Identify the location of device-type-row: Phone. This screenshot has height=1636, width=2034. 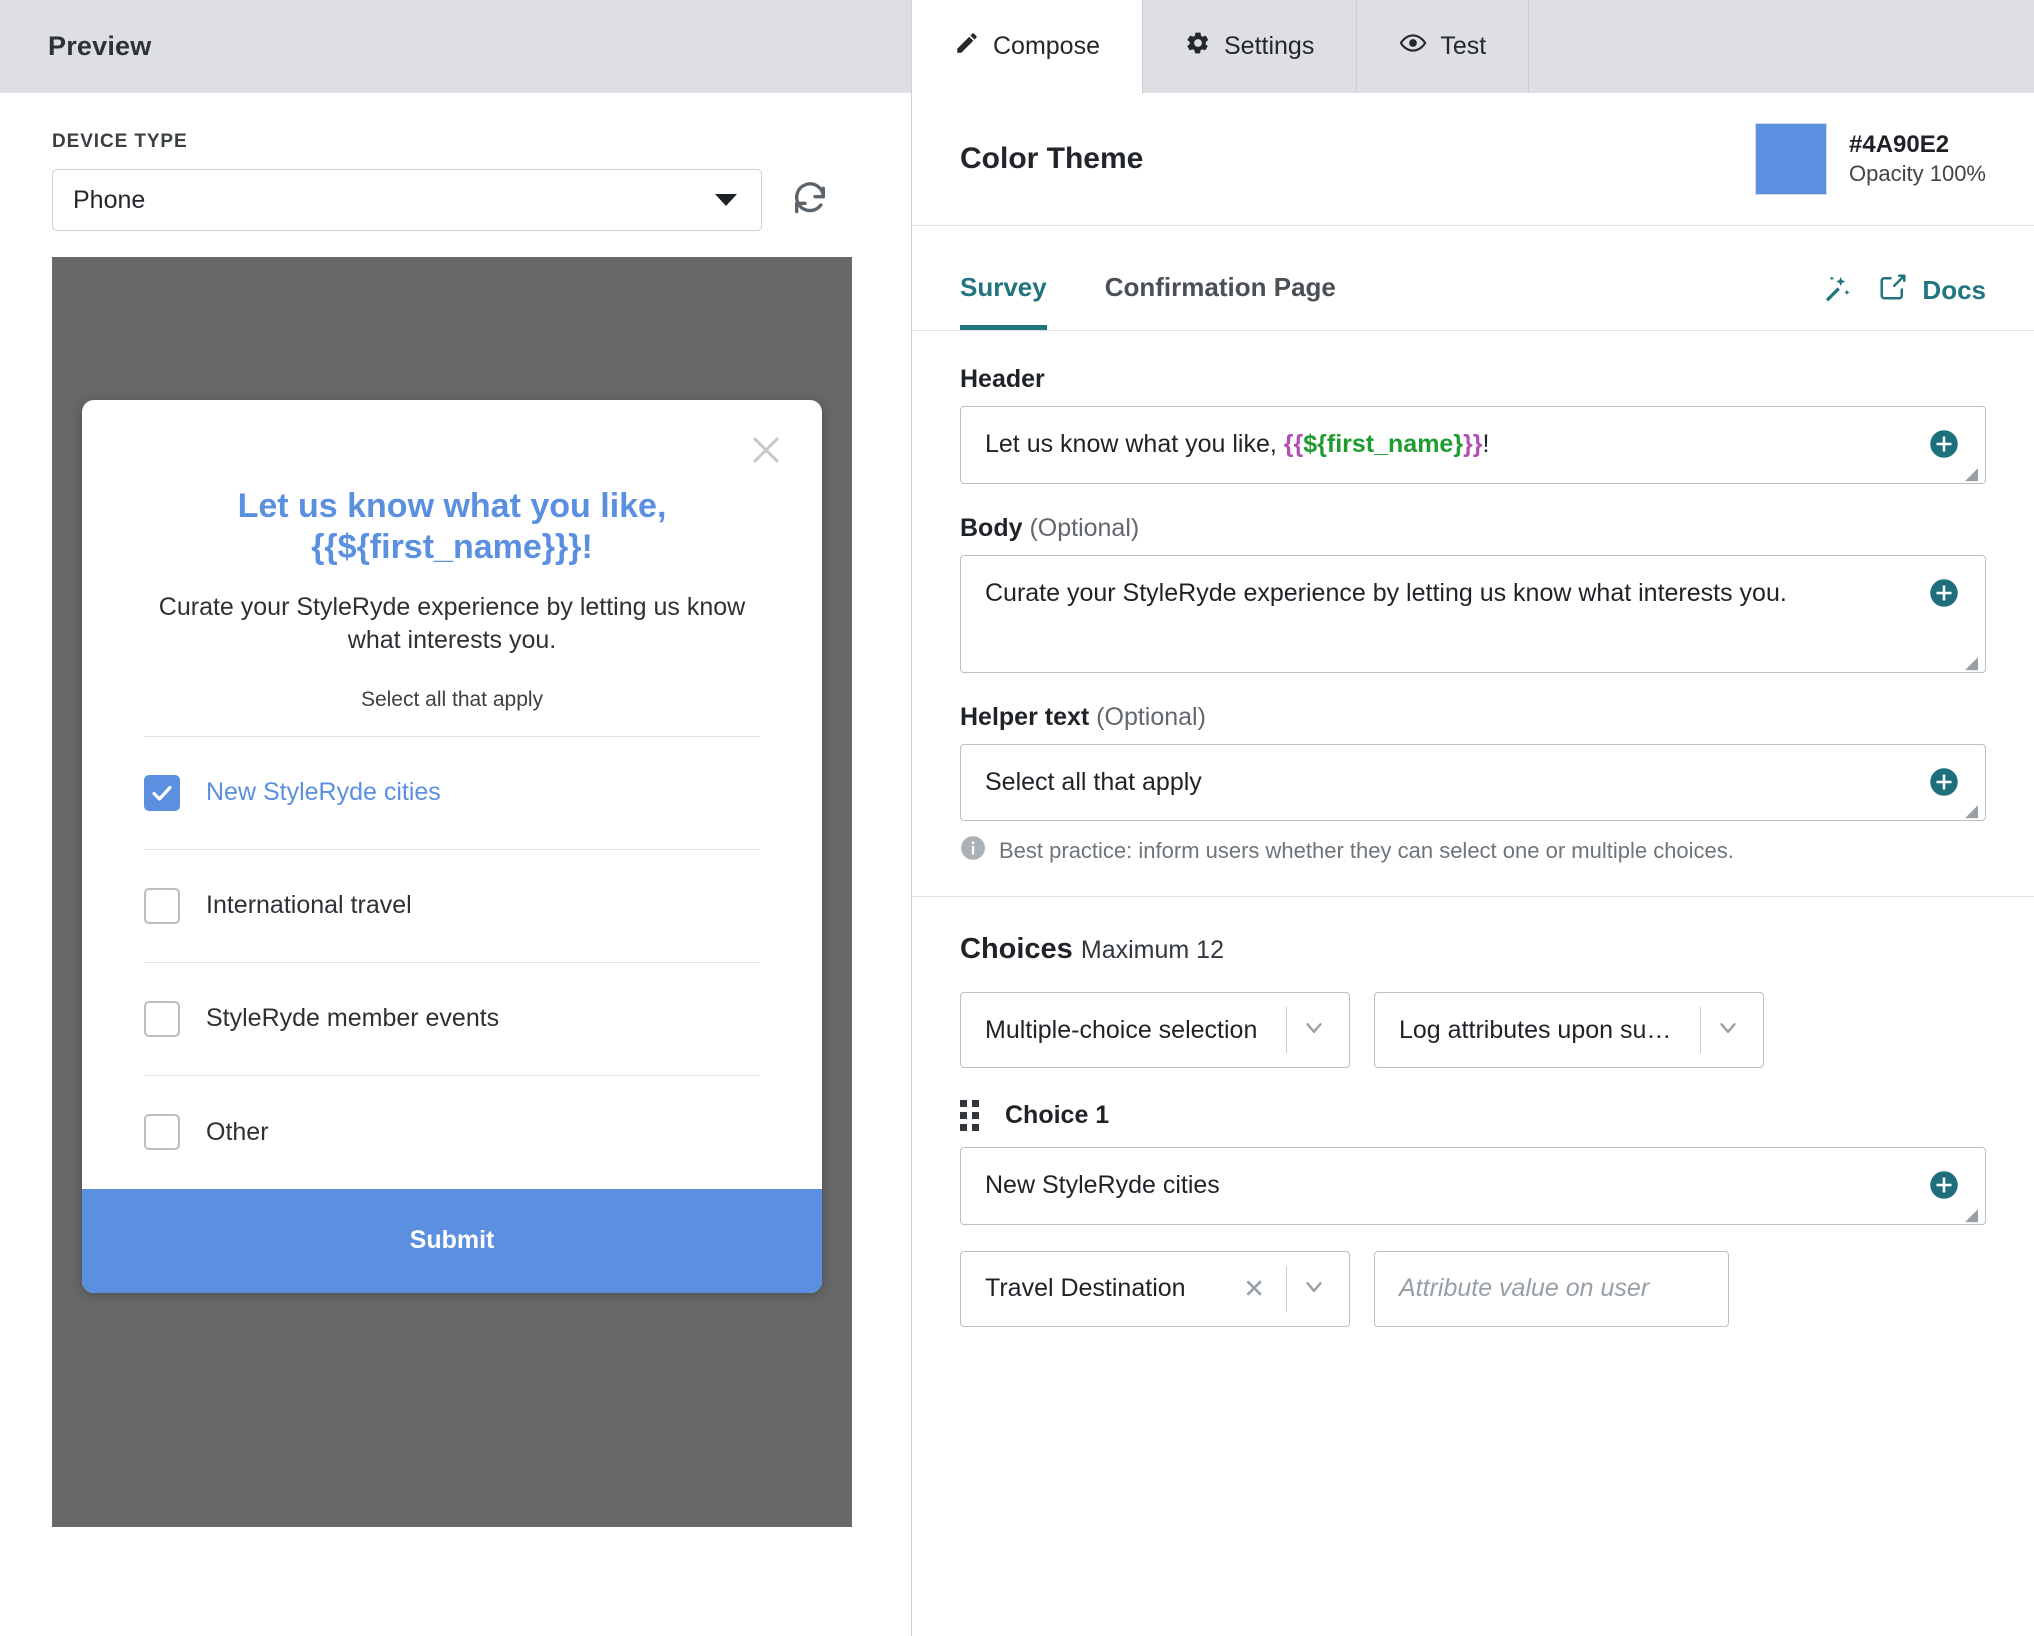
(481, 200).